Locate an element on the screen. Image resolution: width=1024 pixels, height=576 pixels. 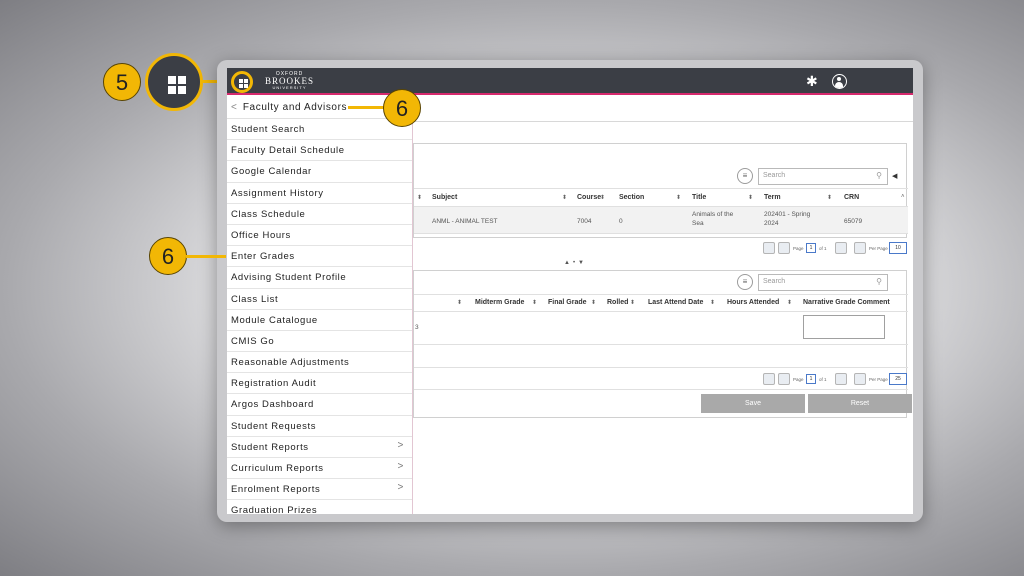
menu-item-class-list: Class List is located at coordinates (319, 299).